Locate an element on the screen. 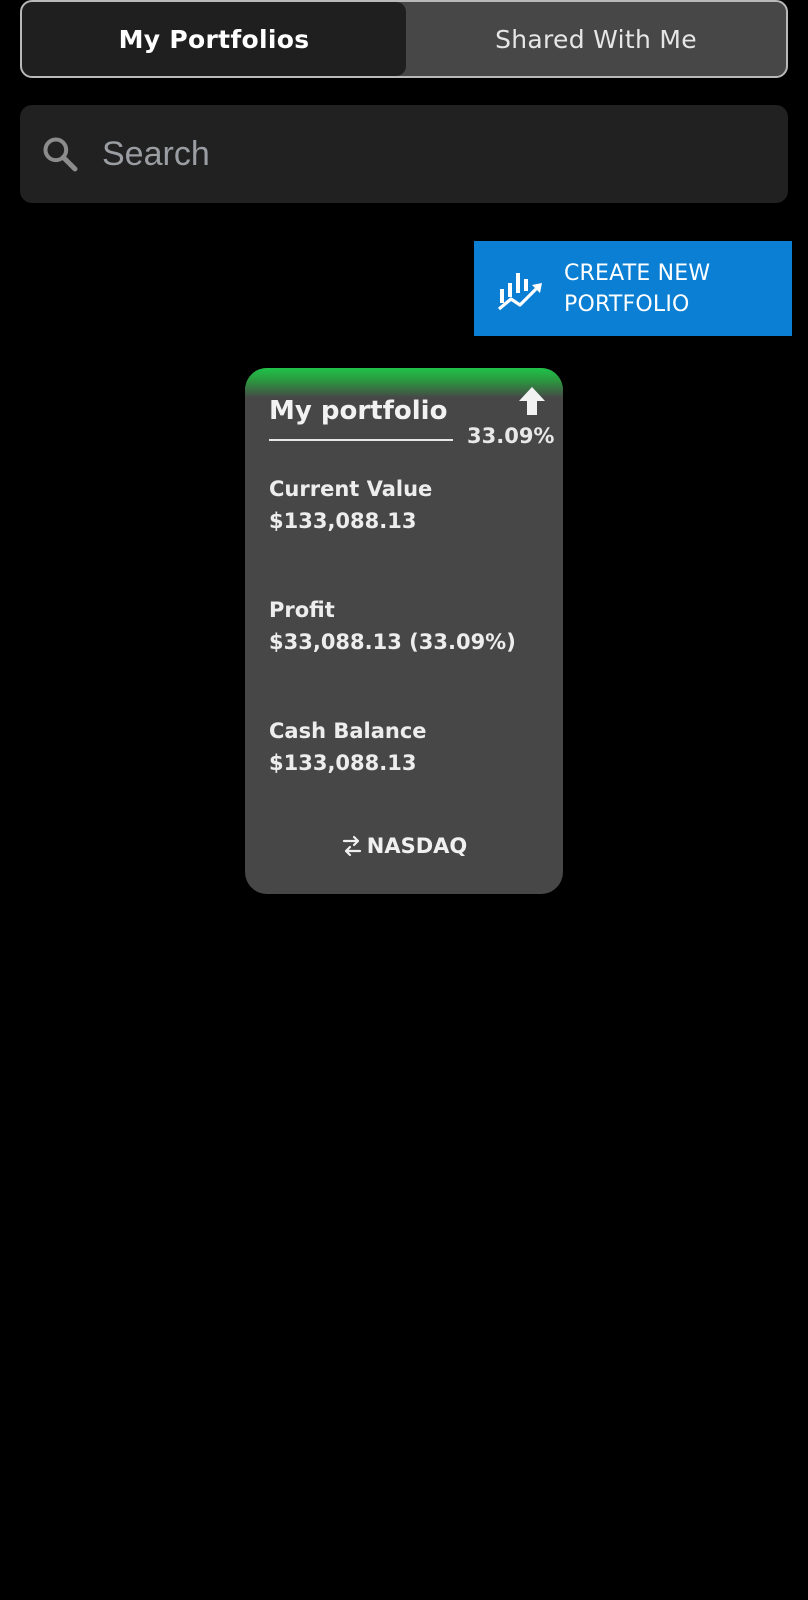  create-new-portfolio-button: CREATE NEW PORTFOLIO is located at coordinates (633, 288).